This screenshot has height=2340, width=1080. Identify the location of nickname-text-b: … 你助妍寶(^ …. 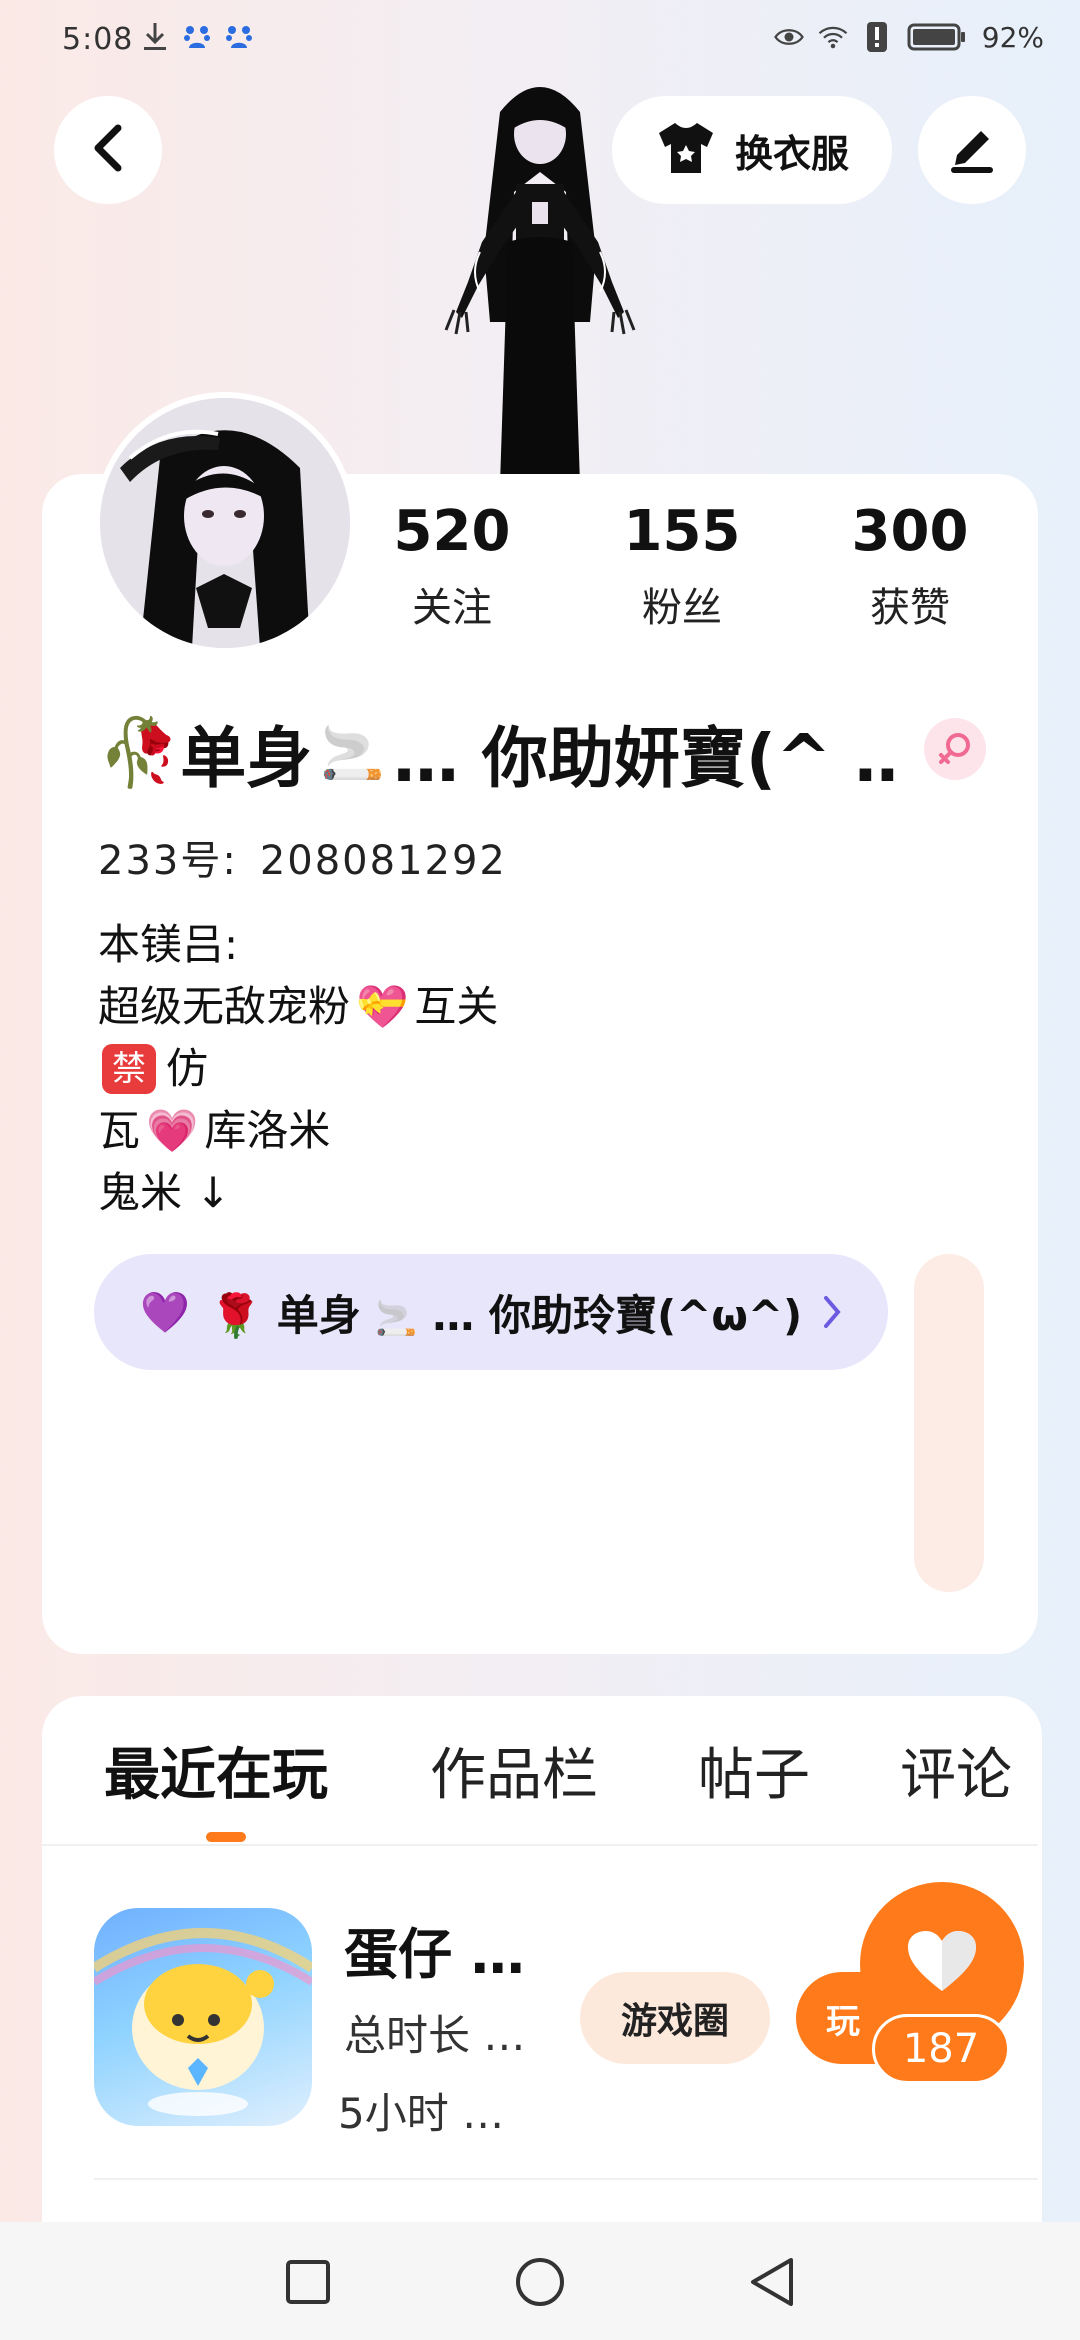
(645, 758).